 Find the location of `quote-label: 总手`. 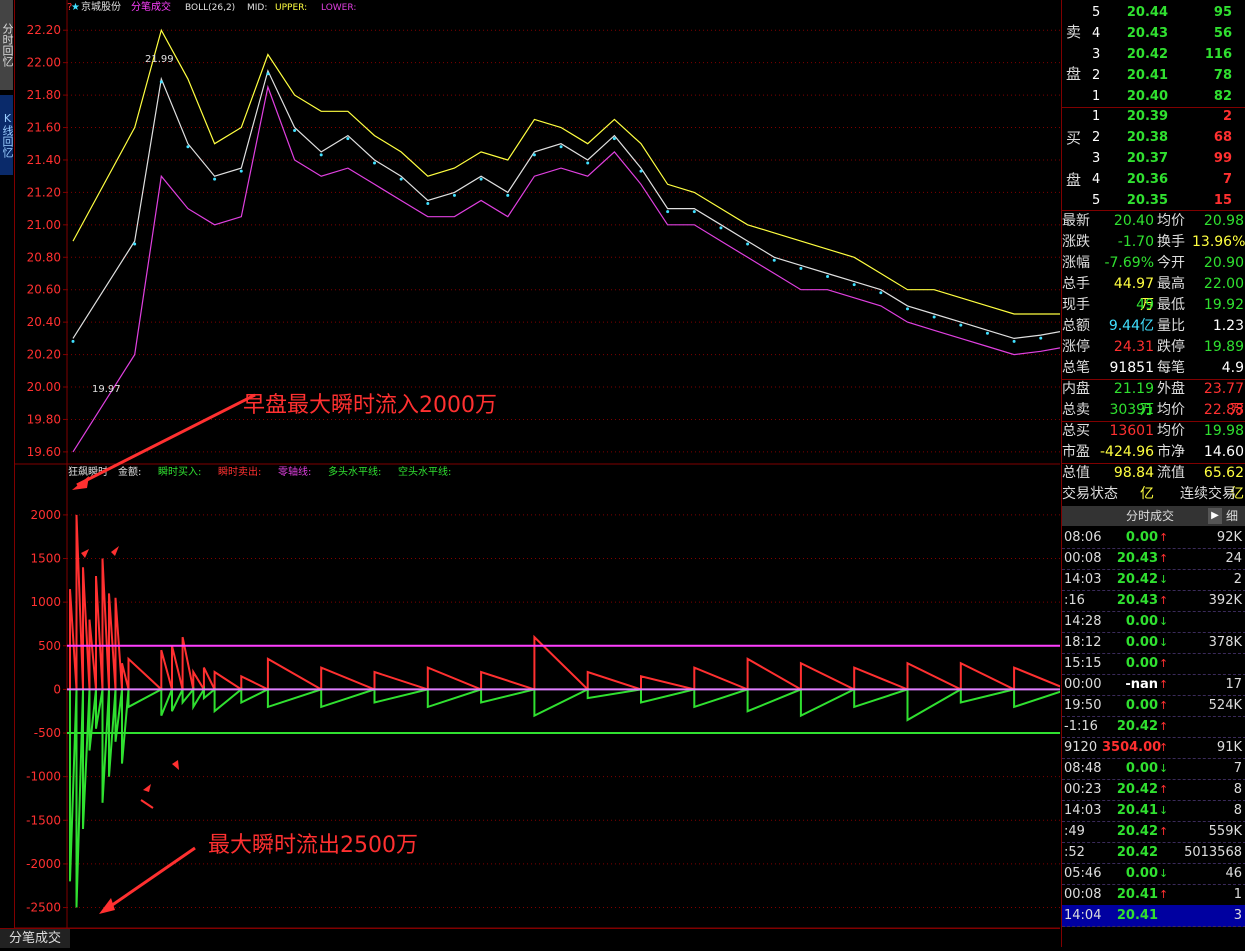

quote-label: 总手 is located at coordinates (1076, 284).